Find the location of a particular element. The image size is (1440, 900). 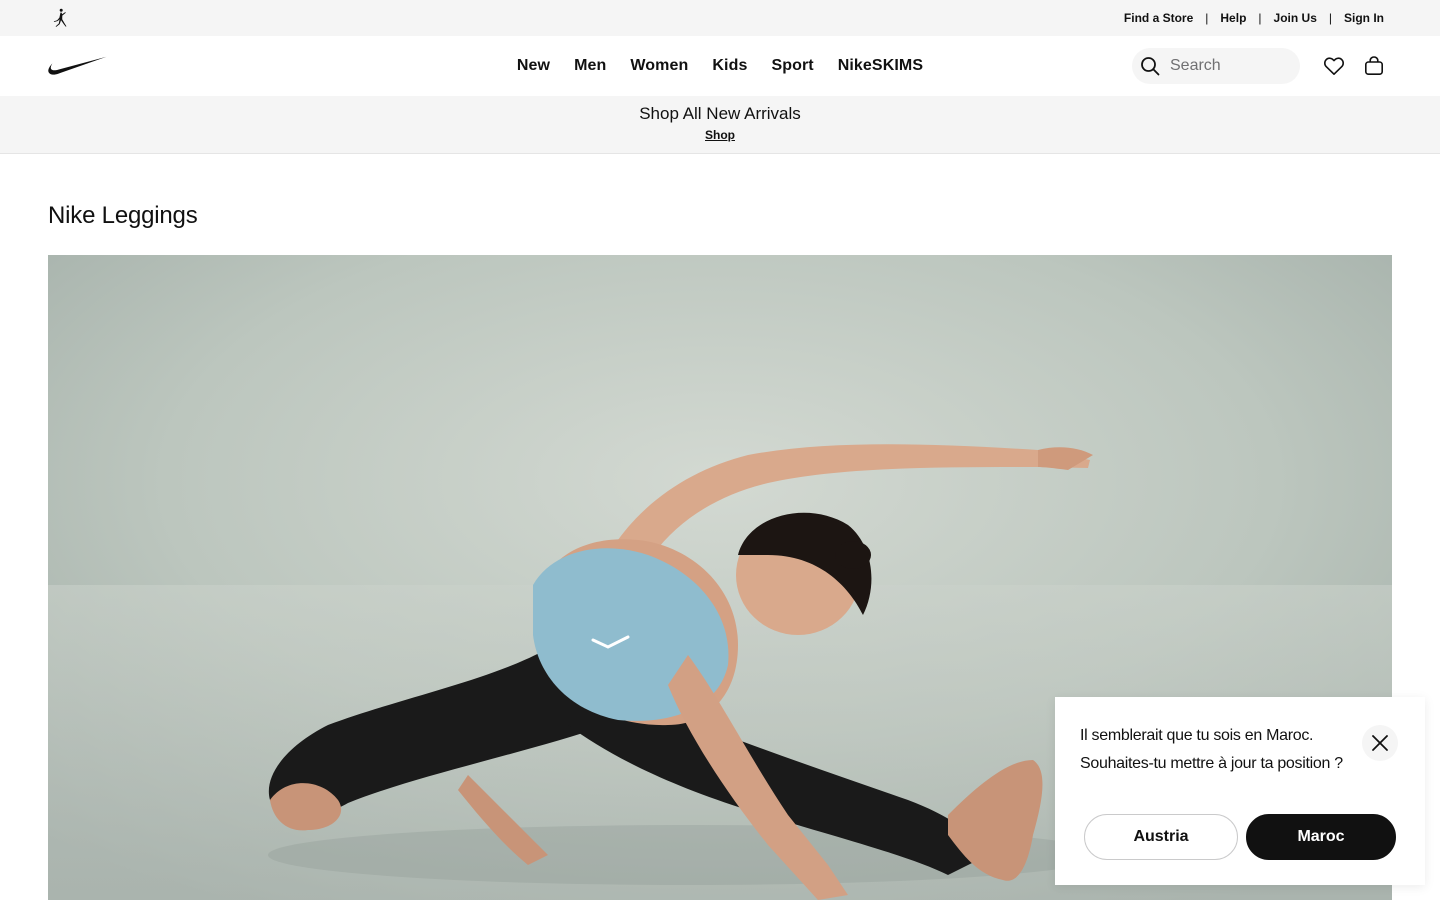

search-box is located at coordinates (1216, 66).